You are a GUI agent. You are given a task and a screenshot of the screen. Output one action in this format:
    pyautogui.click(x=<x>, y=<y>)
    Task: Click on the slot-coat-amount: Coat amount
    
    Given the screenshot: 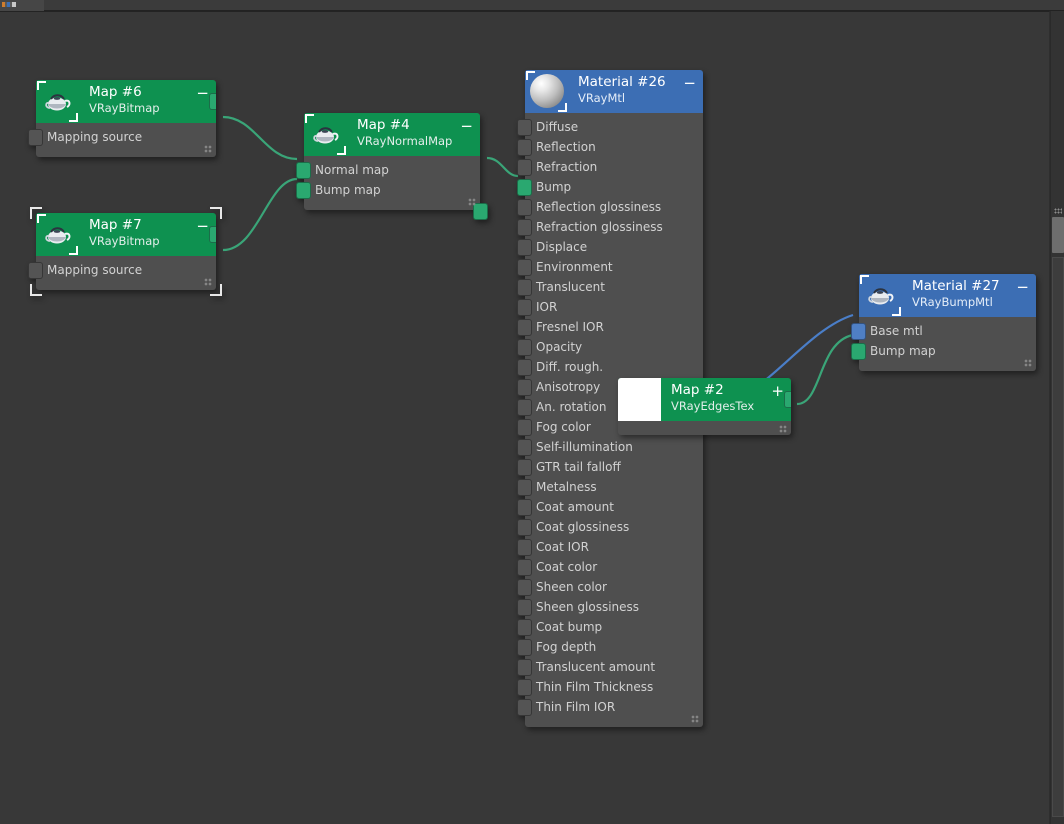 What is the action you would take?
    pyautogui.click(x=610, y=507)
    